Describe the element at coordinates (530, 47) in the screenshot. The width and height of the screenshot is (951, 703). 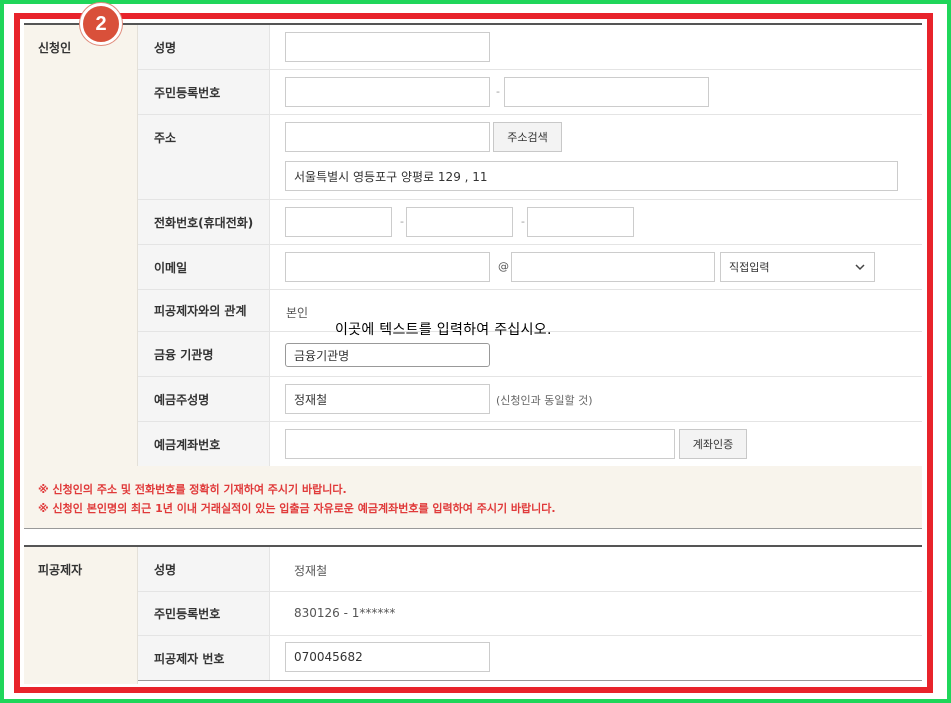
I see `row-applicant-name: 성명` at that location.